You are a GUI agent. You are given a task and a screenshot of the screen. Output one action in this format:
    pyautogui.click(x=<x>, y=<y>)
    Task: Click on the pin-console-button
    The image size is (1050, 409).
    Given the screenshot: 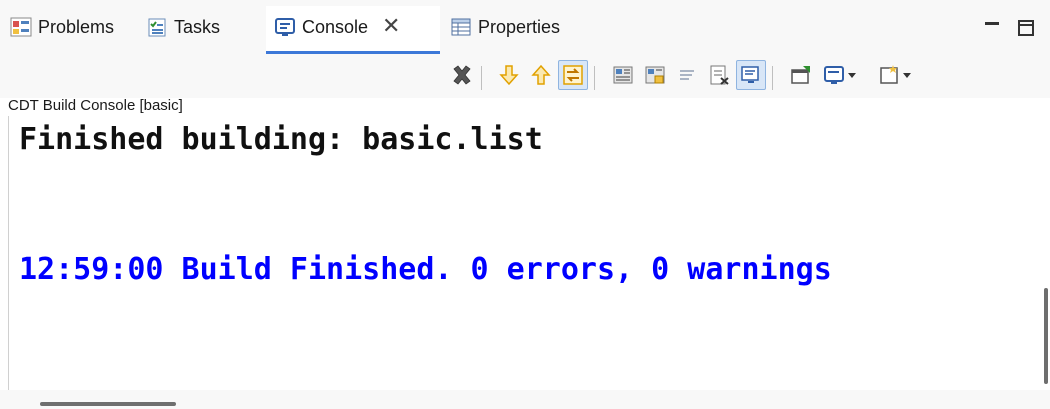 What is the action you would take?
    pyautogui.click(x=801, y=75)
    